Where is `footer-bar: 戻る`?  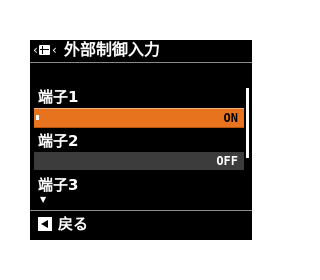
footer-bar: 戻る is located at coordinates (141, 225).